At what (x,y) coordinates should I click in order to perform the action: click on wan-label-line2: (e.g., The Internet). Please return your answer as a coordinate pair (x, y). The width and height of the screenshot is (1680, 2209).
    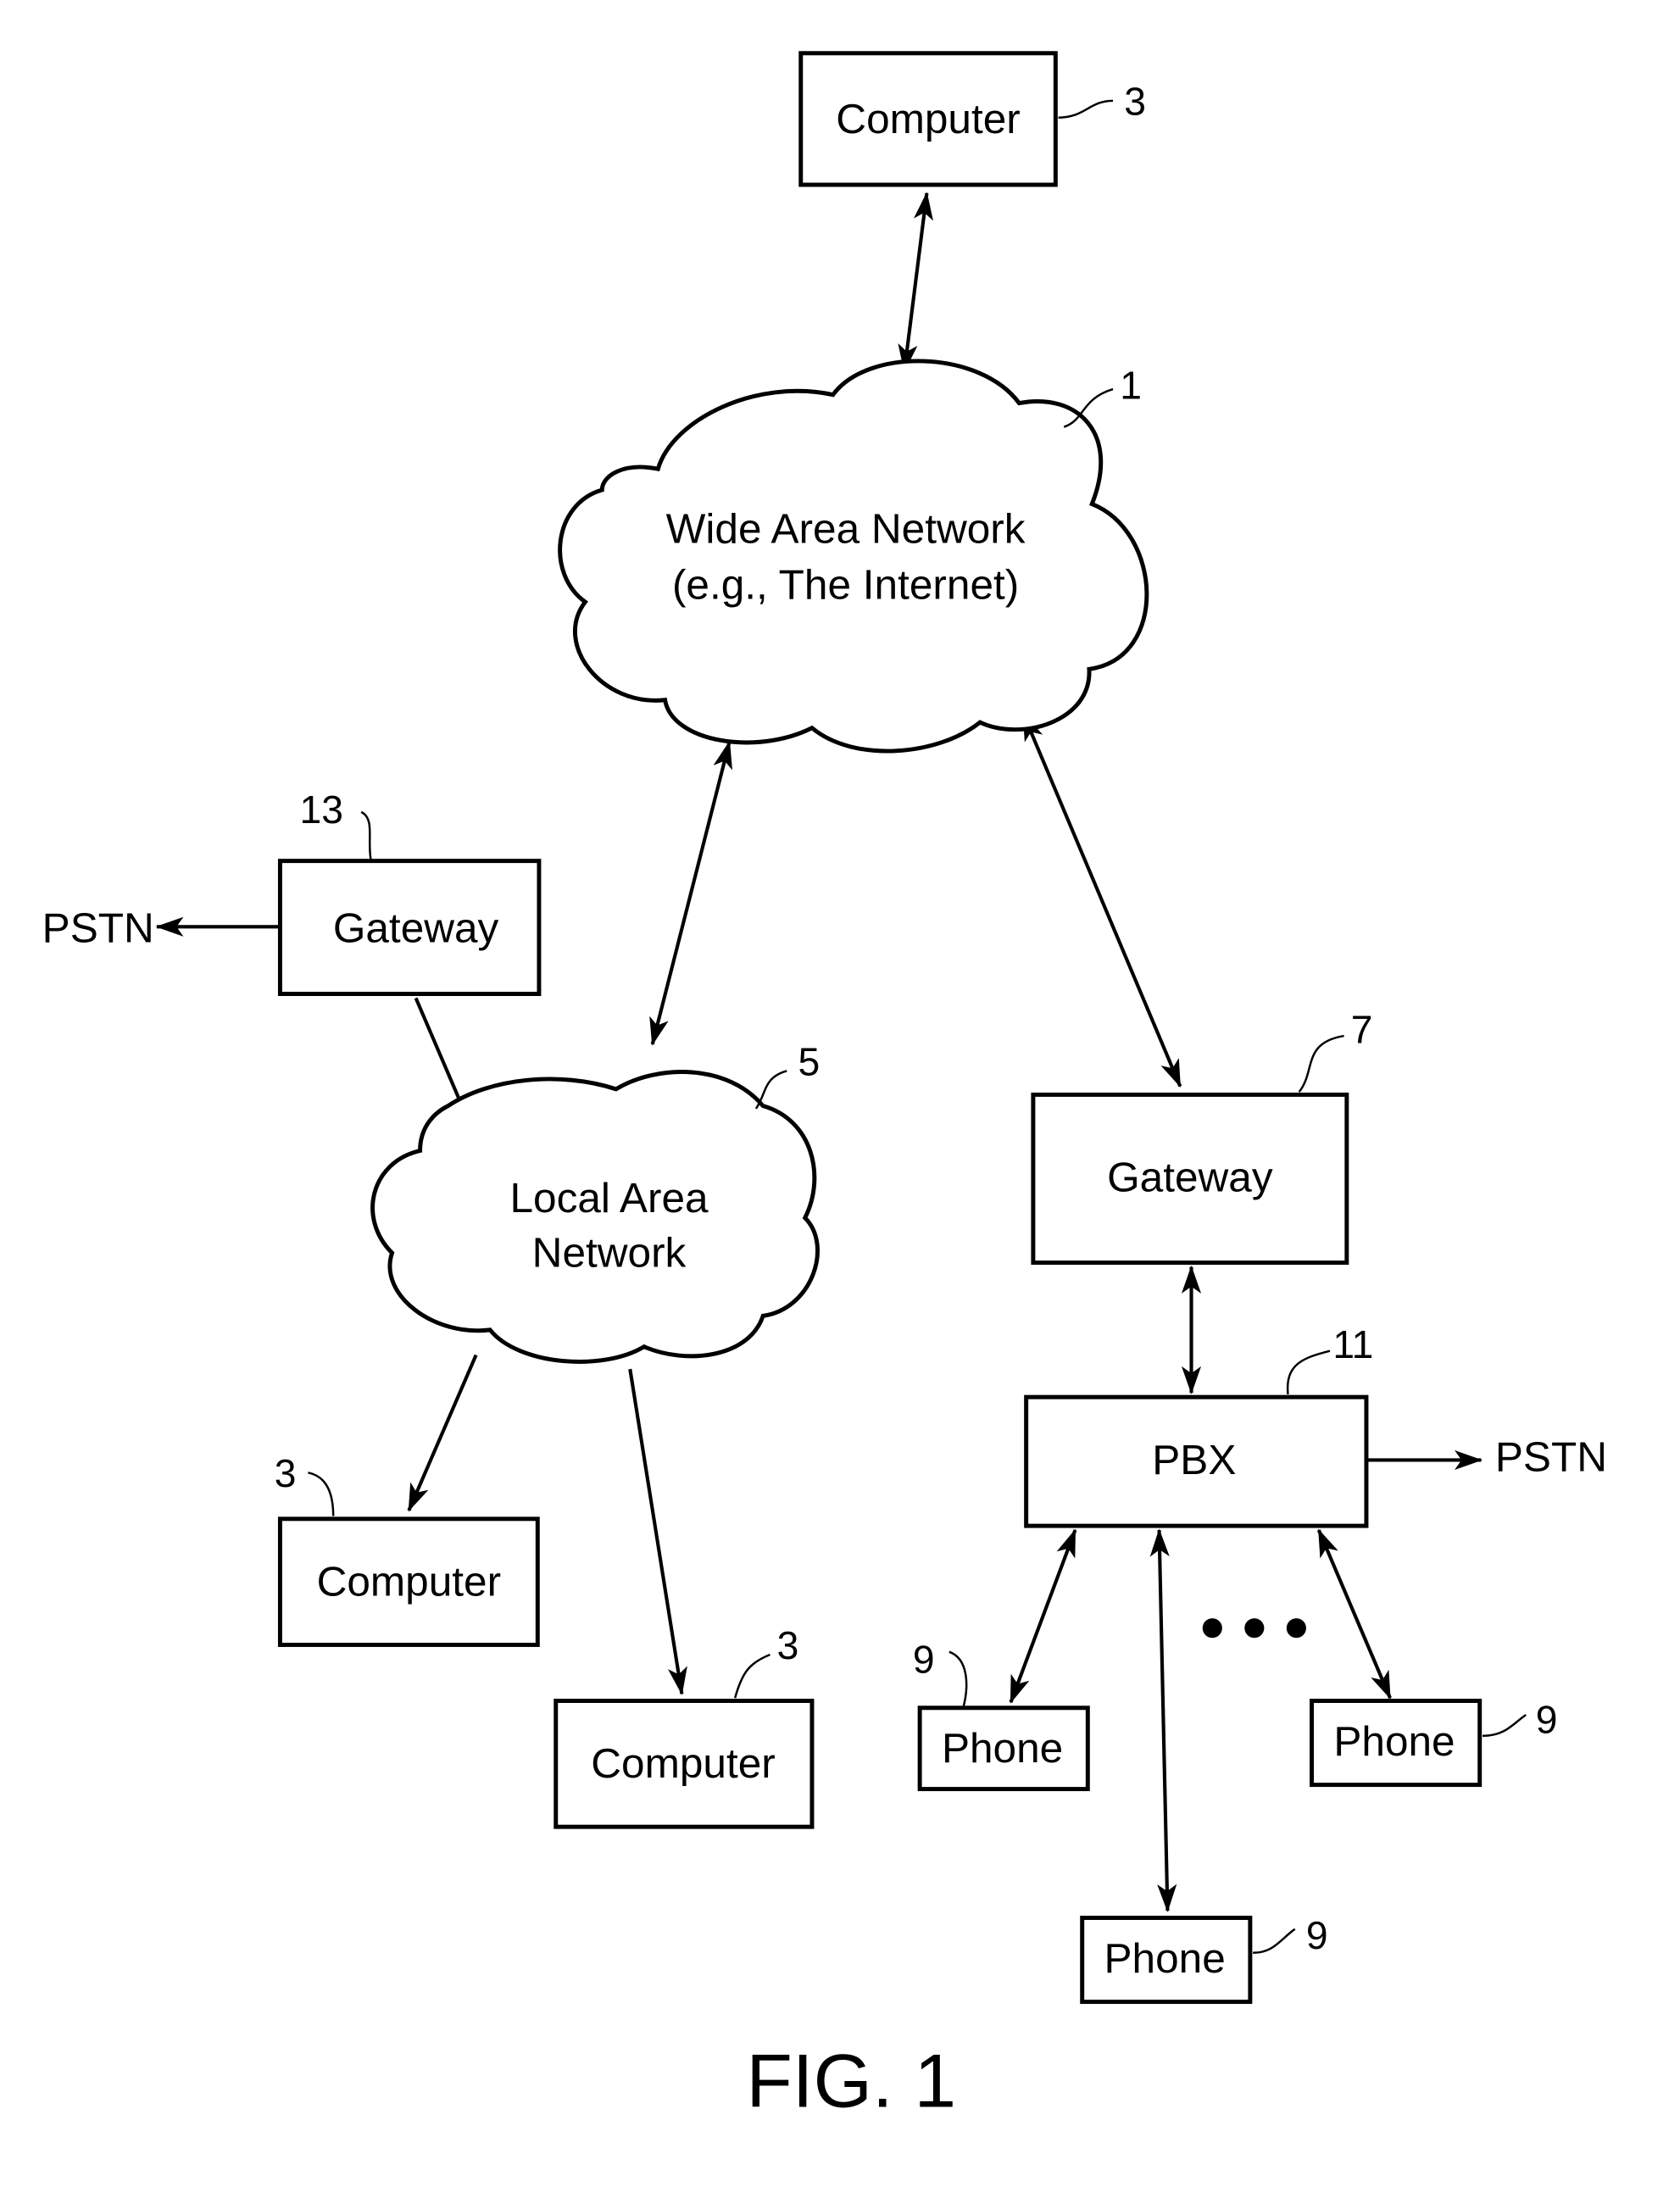
    Looking at the image, I should click on (845, 585).